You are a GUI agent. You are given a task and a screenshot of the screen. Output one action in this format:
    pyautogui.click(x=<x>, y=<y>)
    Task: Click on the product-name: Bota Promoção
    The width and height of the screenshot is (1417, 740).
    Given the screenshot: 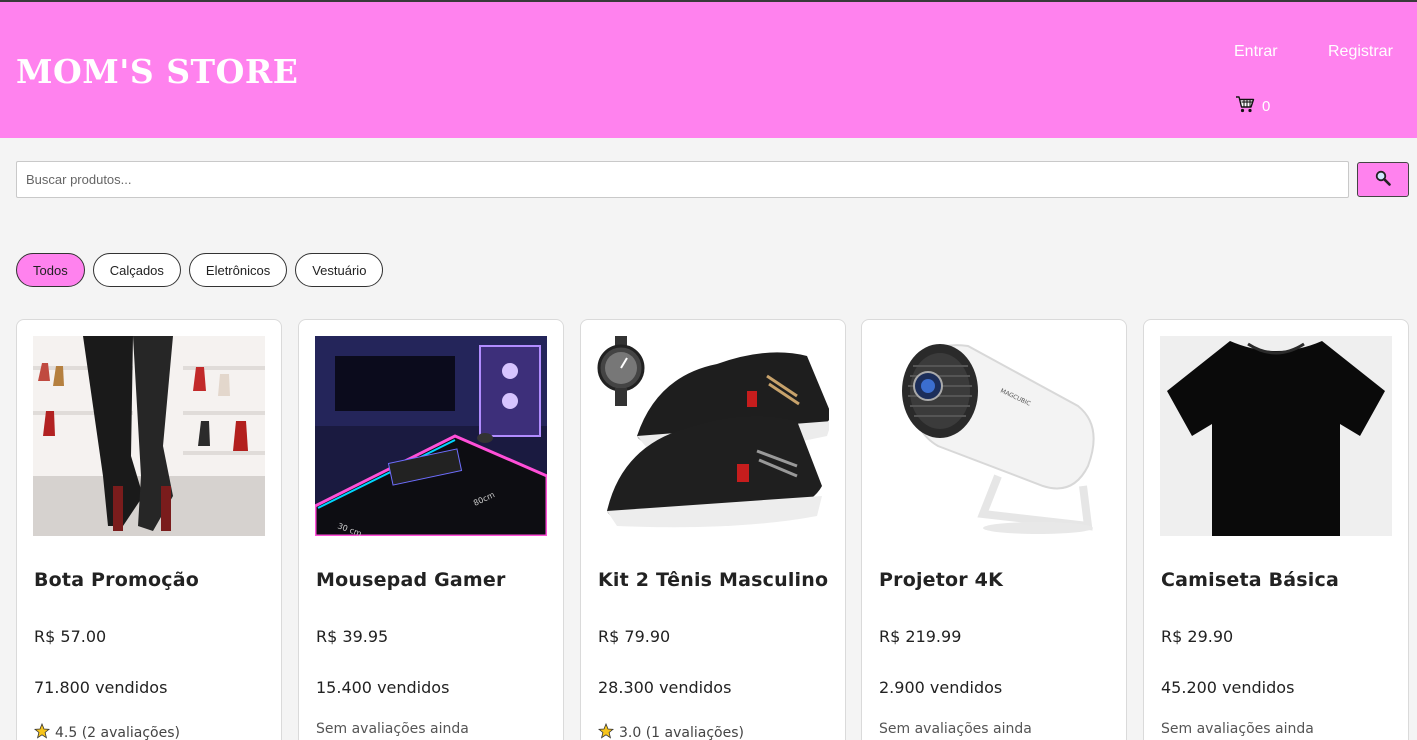 What is the action you would take?
    pyautogui.click(x=116, y=580)
    